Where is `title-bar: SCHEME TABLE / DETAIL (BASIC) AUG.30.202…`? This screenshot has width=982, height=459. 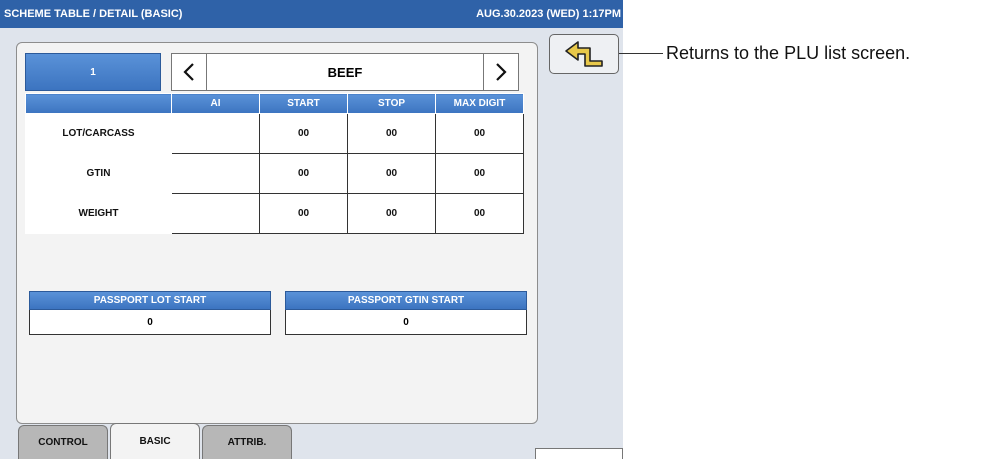 title-bar: SCHEME TABLE / DETAIL (BASIC) AUG.30.202… is located at coordinates (311, 14).